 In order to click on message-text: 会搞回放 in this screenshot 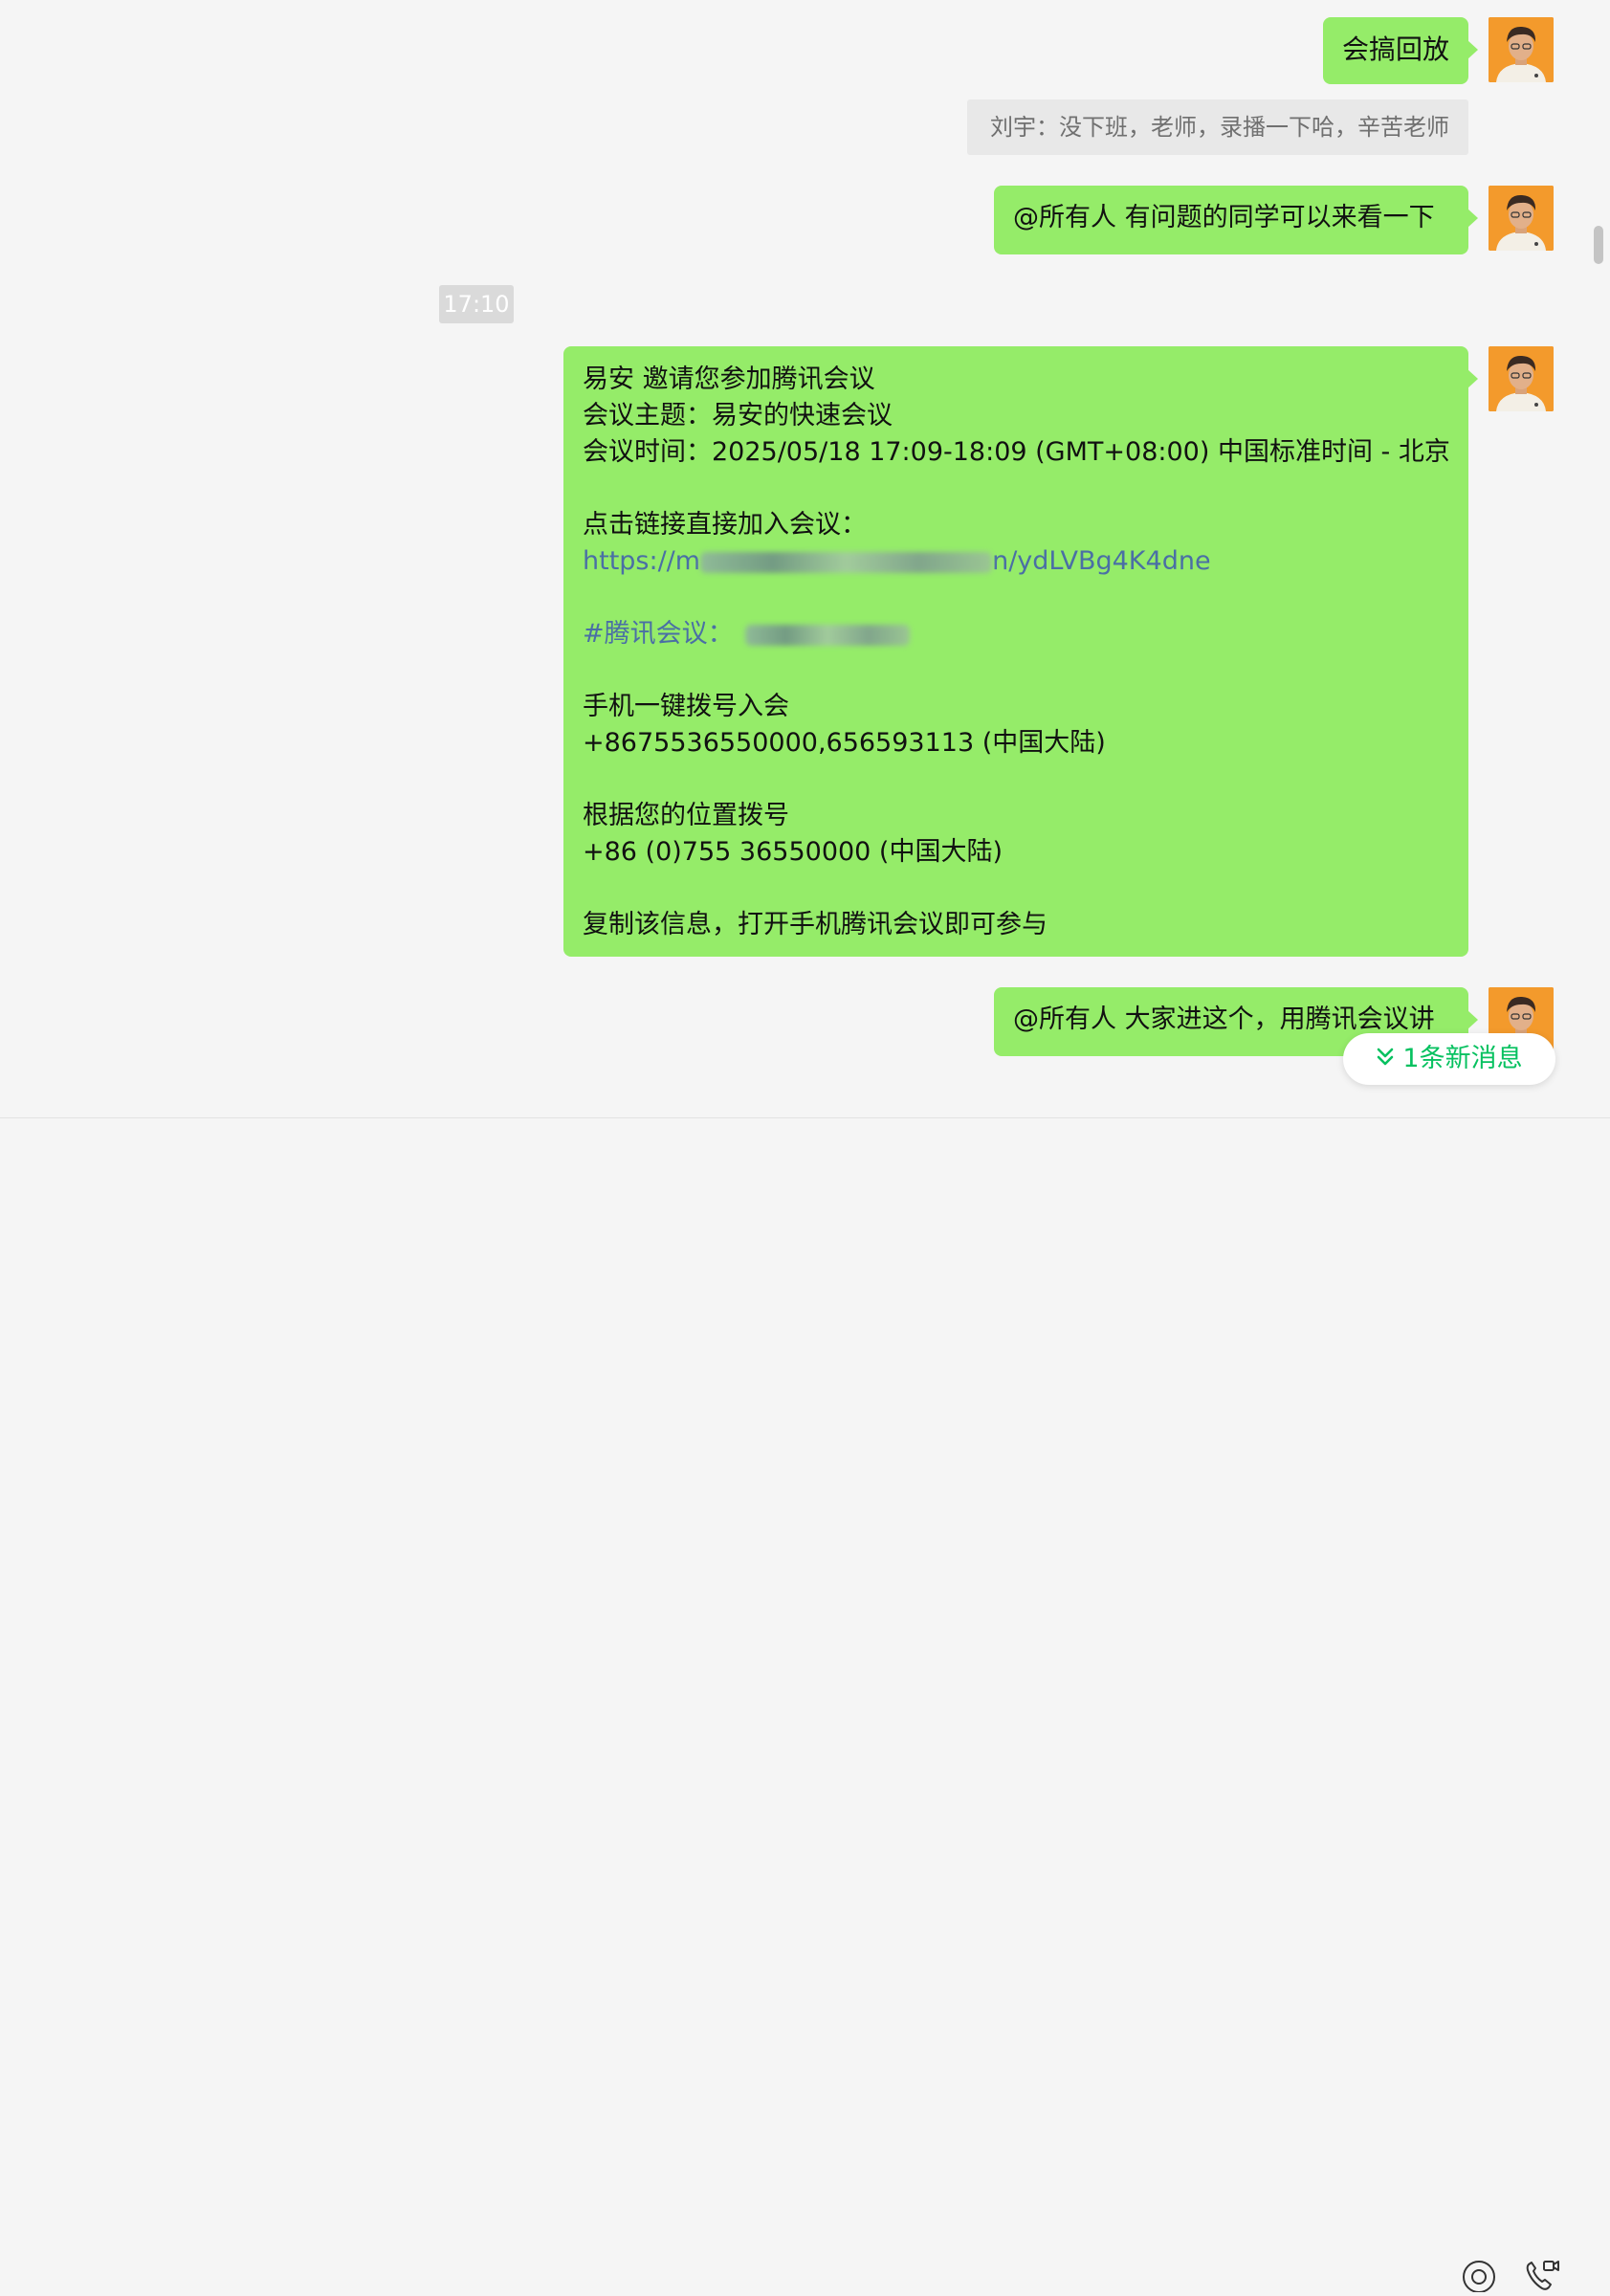, I will do `click(1395, 49)`.